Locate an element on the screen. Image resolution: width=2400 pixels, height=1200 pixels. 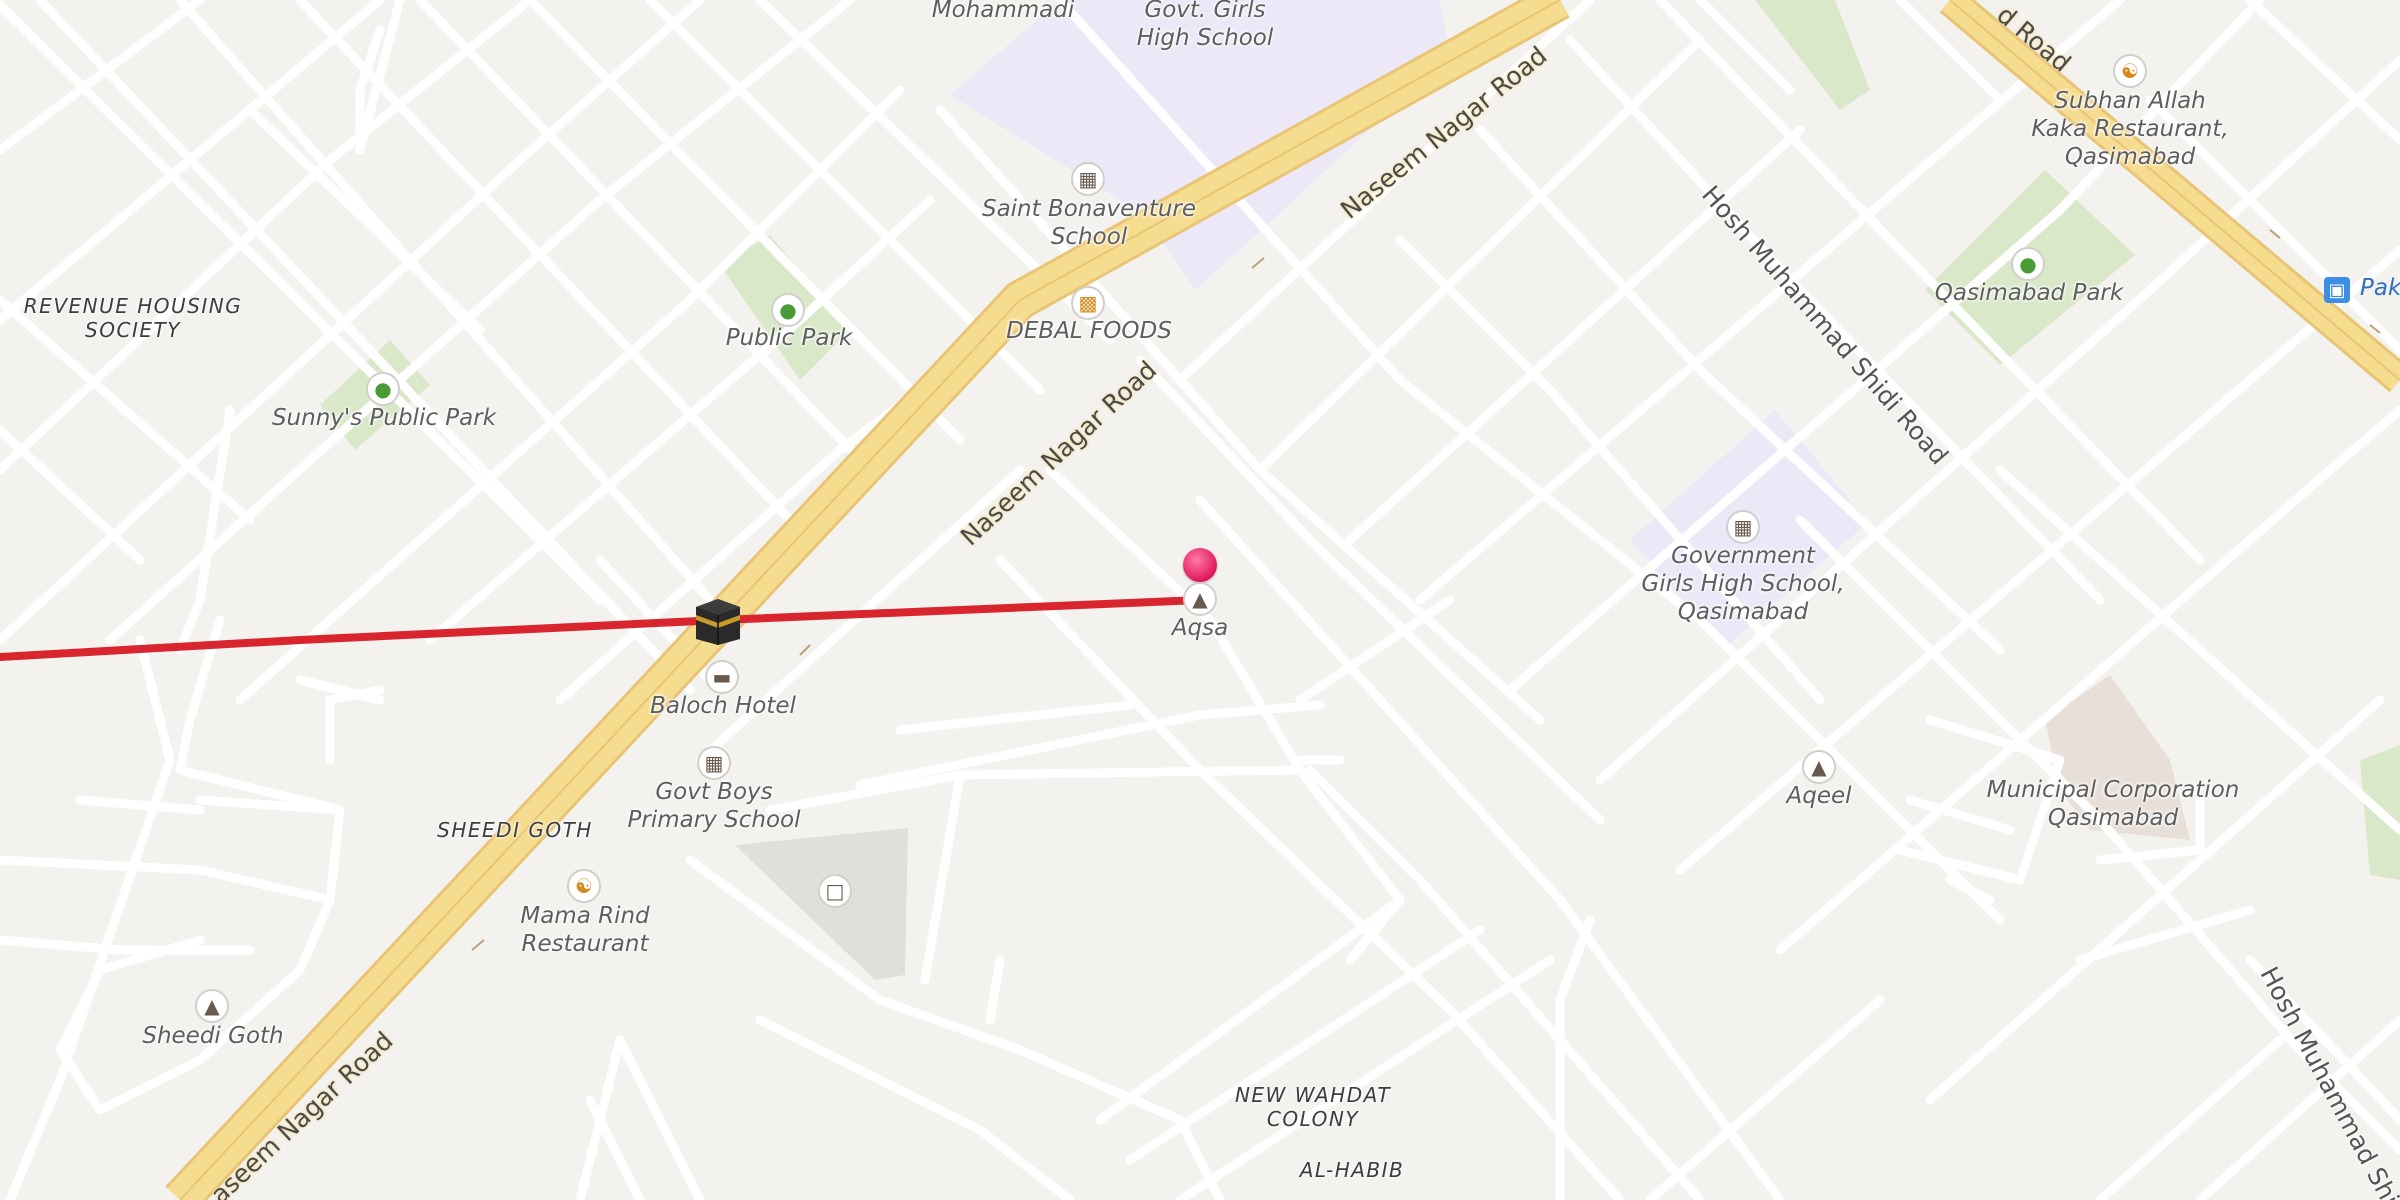
place-label-sheedi-goth: Sheedi Goth is located at coordinates (213, 1036).